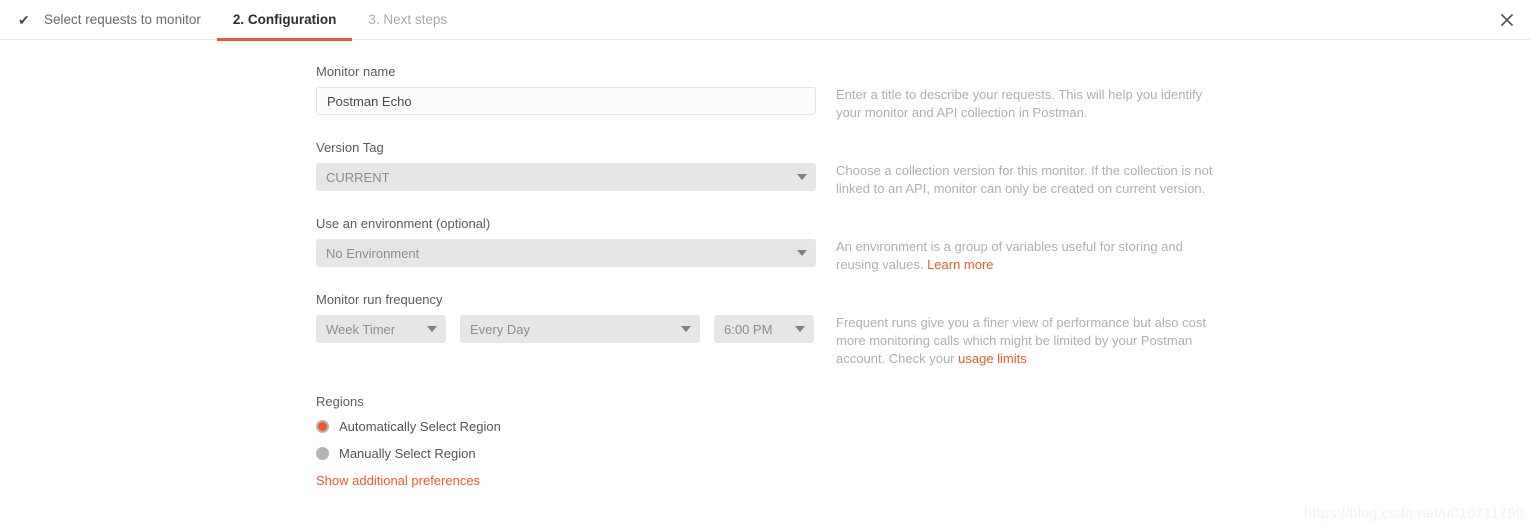 This screenshot has height=528, width=1530. I want to click on version-tag-select: CURRENT, so click(566, 177).